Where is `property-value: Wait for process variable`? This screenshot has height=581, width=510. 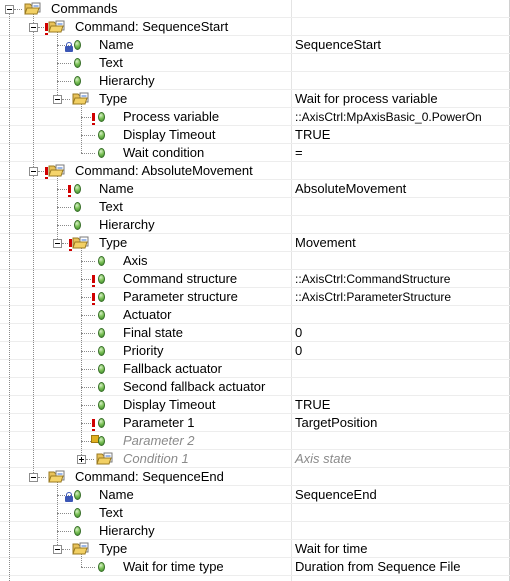
property-value: Wait for process variable is located at coordinates (366, 99).